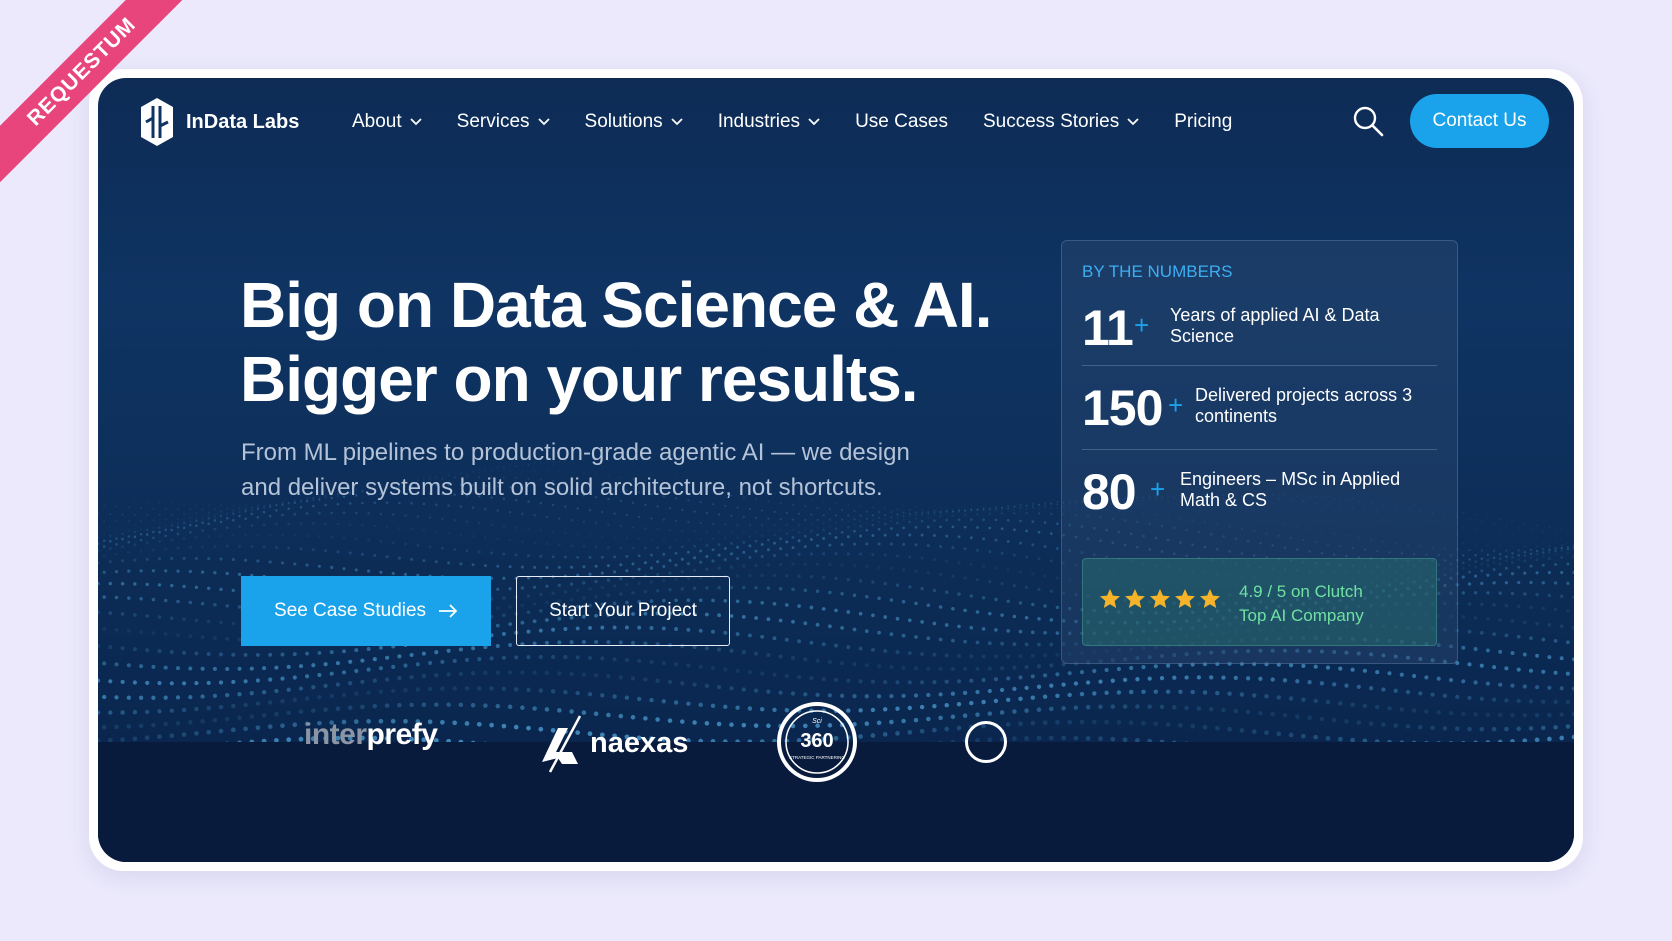  I want to click on stats-card-label: BY THE NUMBERS, so click(1157, 271).